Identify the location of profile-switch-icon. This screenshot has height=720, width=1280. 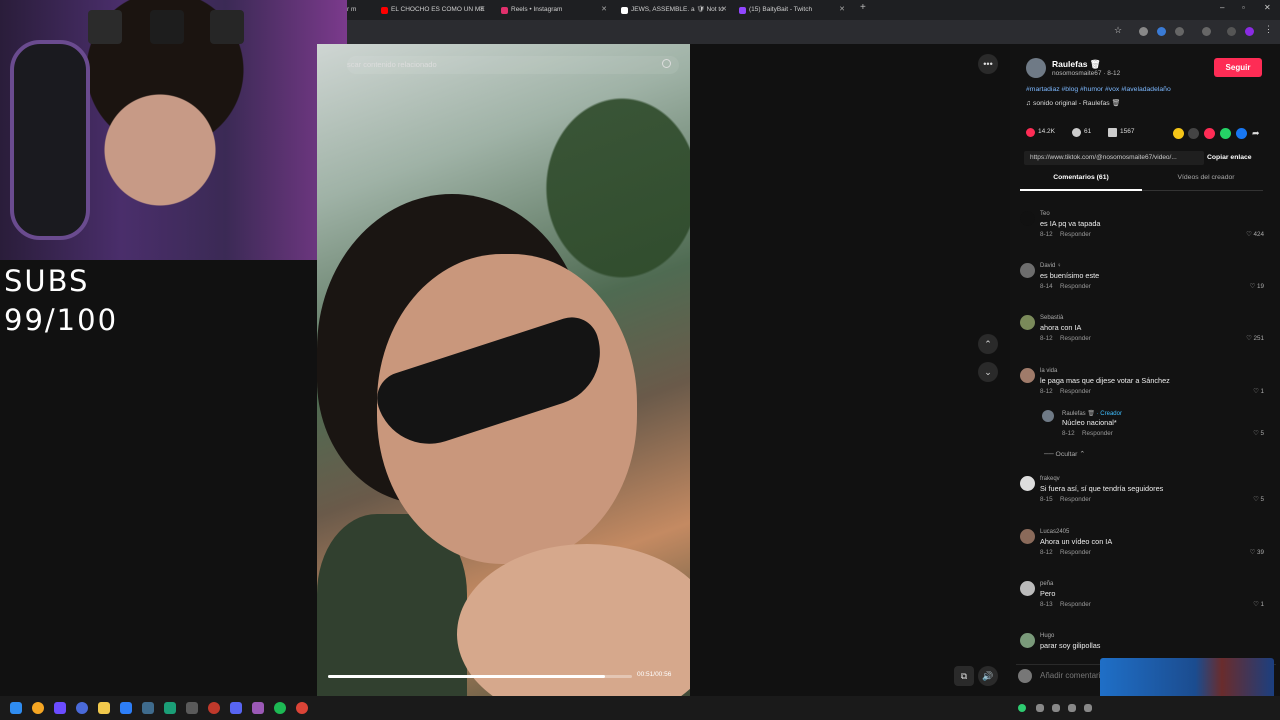
(1231, 31).